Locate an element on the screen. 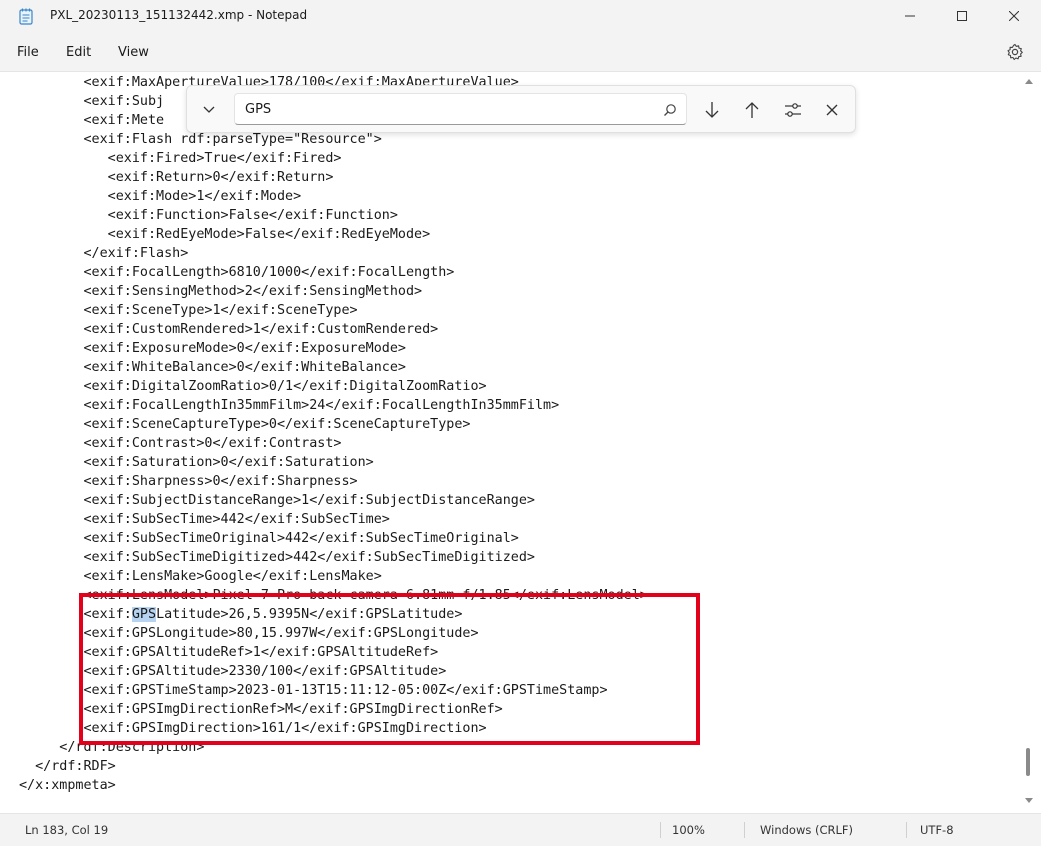 This screenshot has width=1041, height=846. maximize-button is located at coordinates (962, 16).